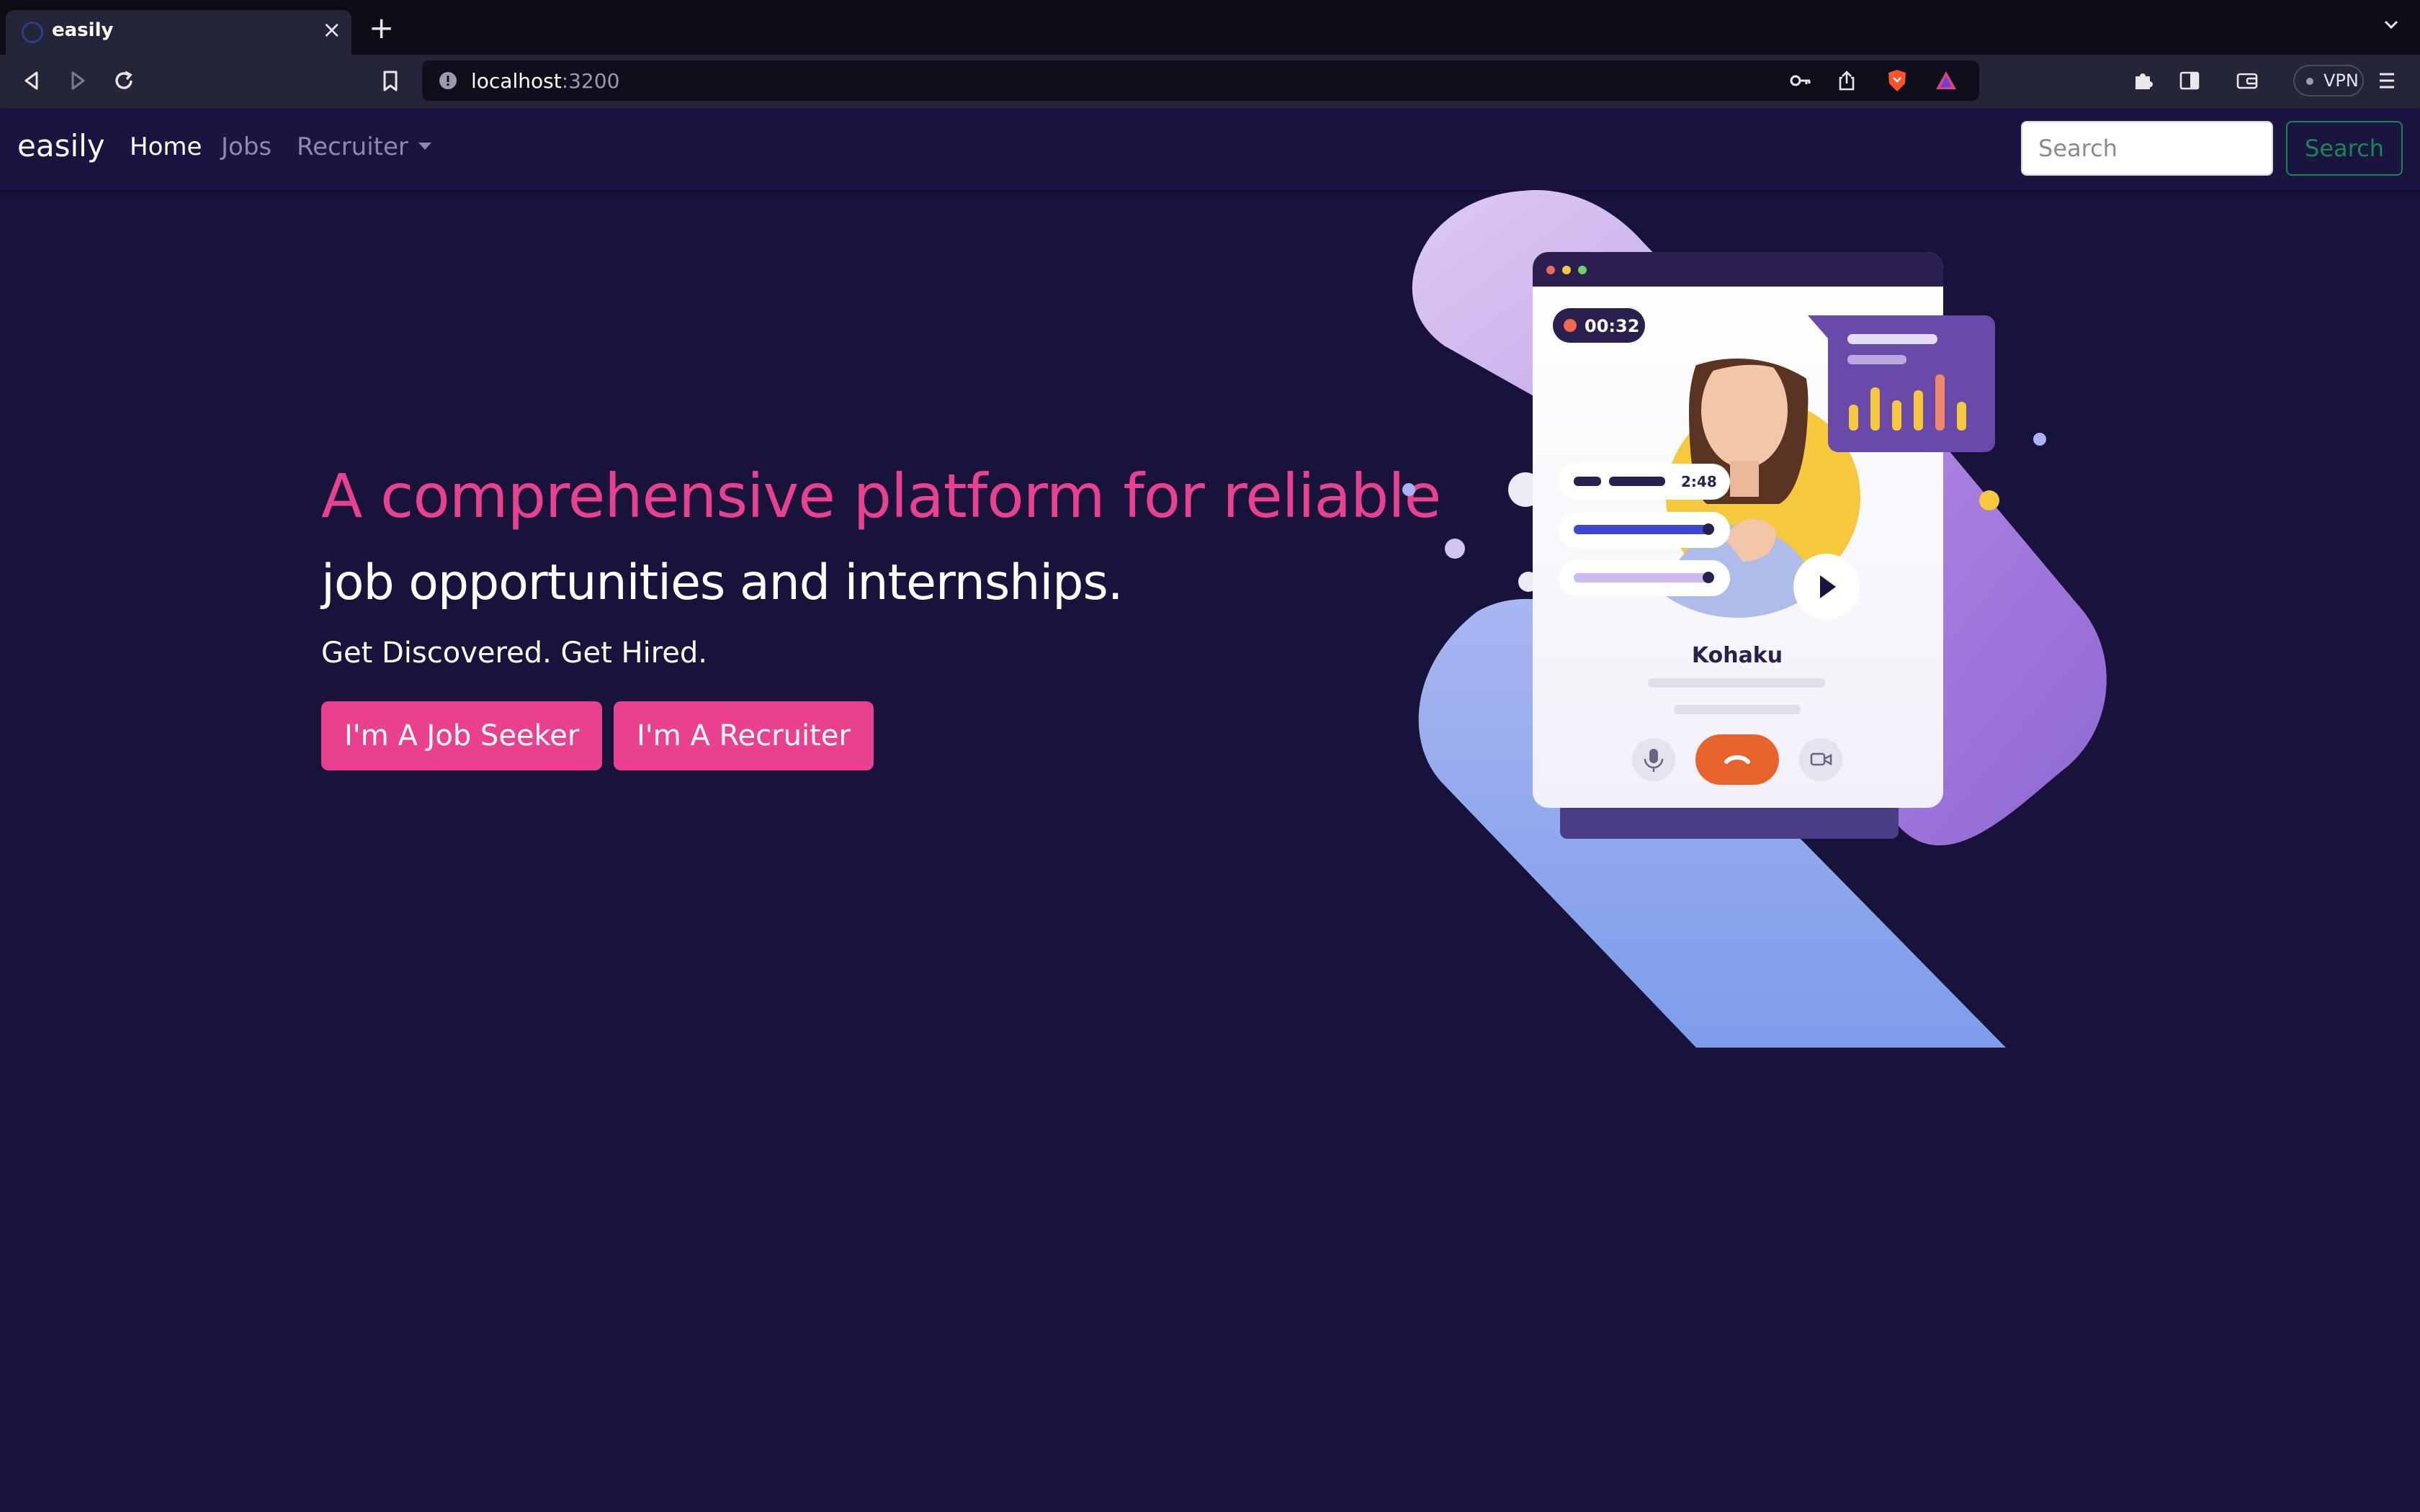 This screenshot has width=2420, height=1512. I want to click on bookmark-icon, so click(391, 80).